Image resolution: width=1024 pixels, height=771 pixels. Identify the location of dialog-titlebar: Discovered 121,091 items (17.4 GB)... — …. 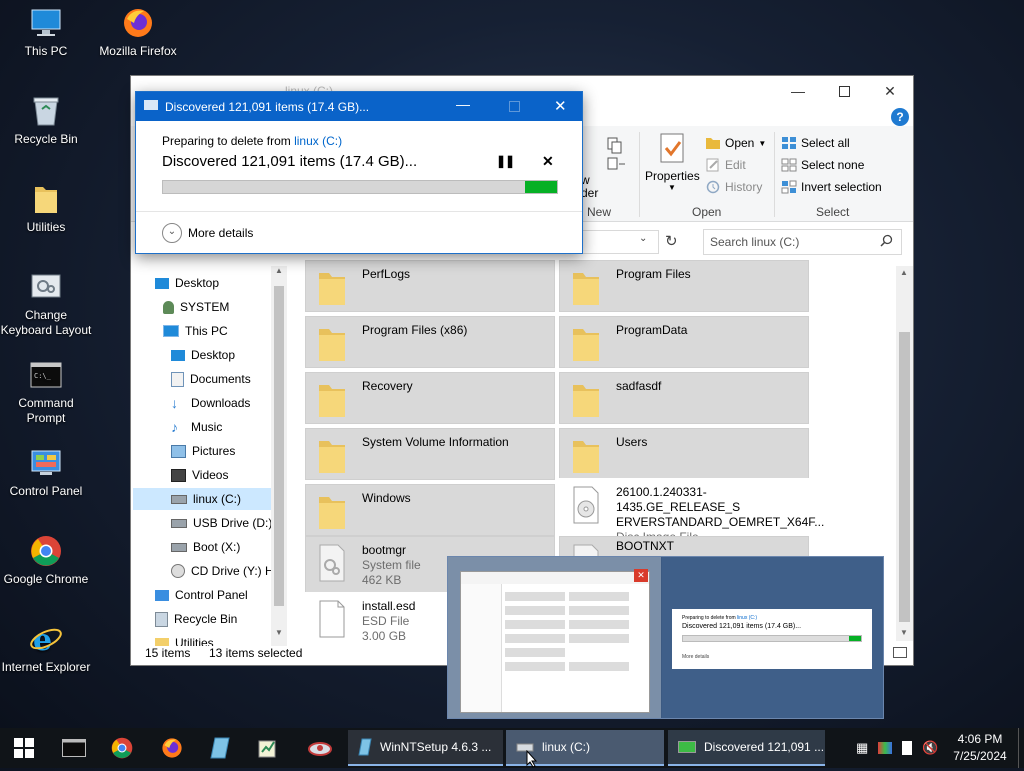
(359, 106).